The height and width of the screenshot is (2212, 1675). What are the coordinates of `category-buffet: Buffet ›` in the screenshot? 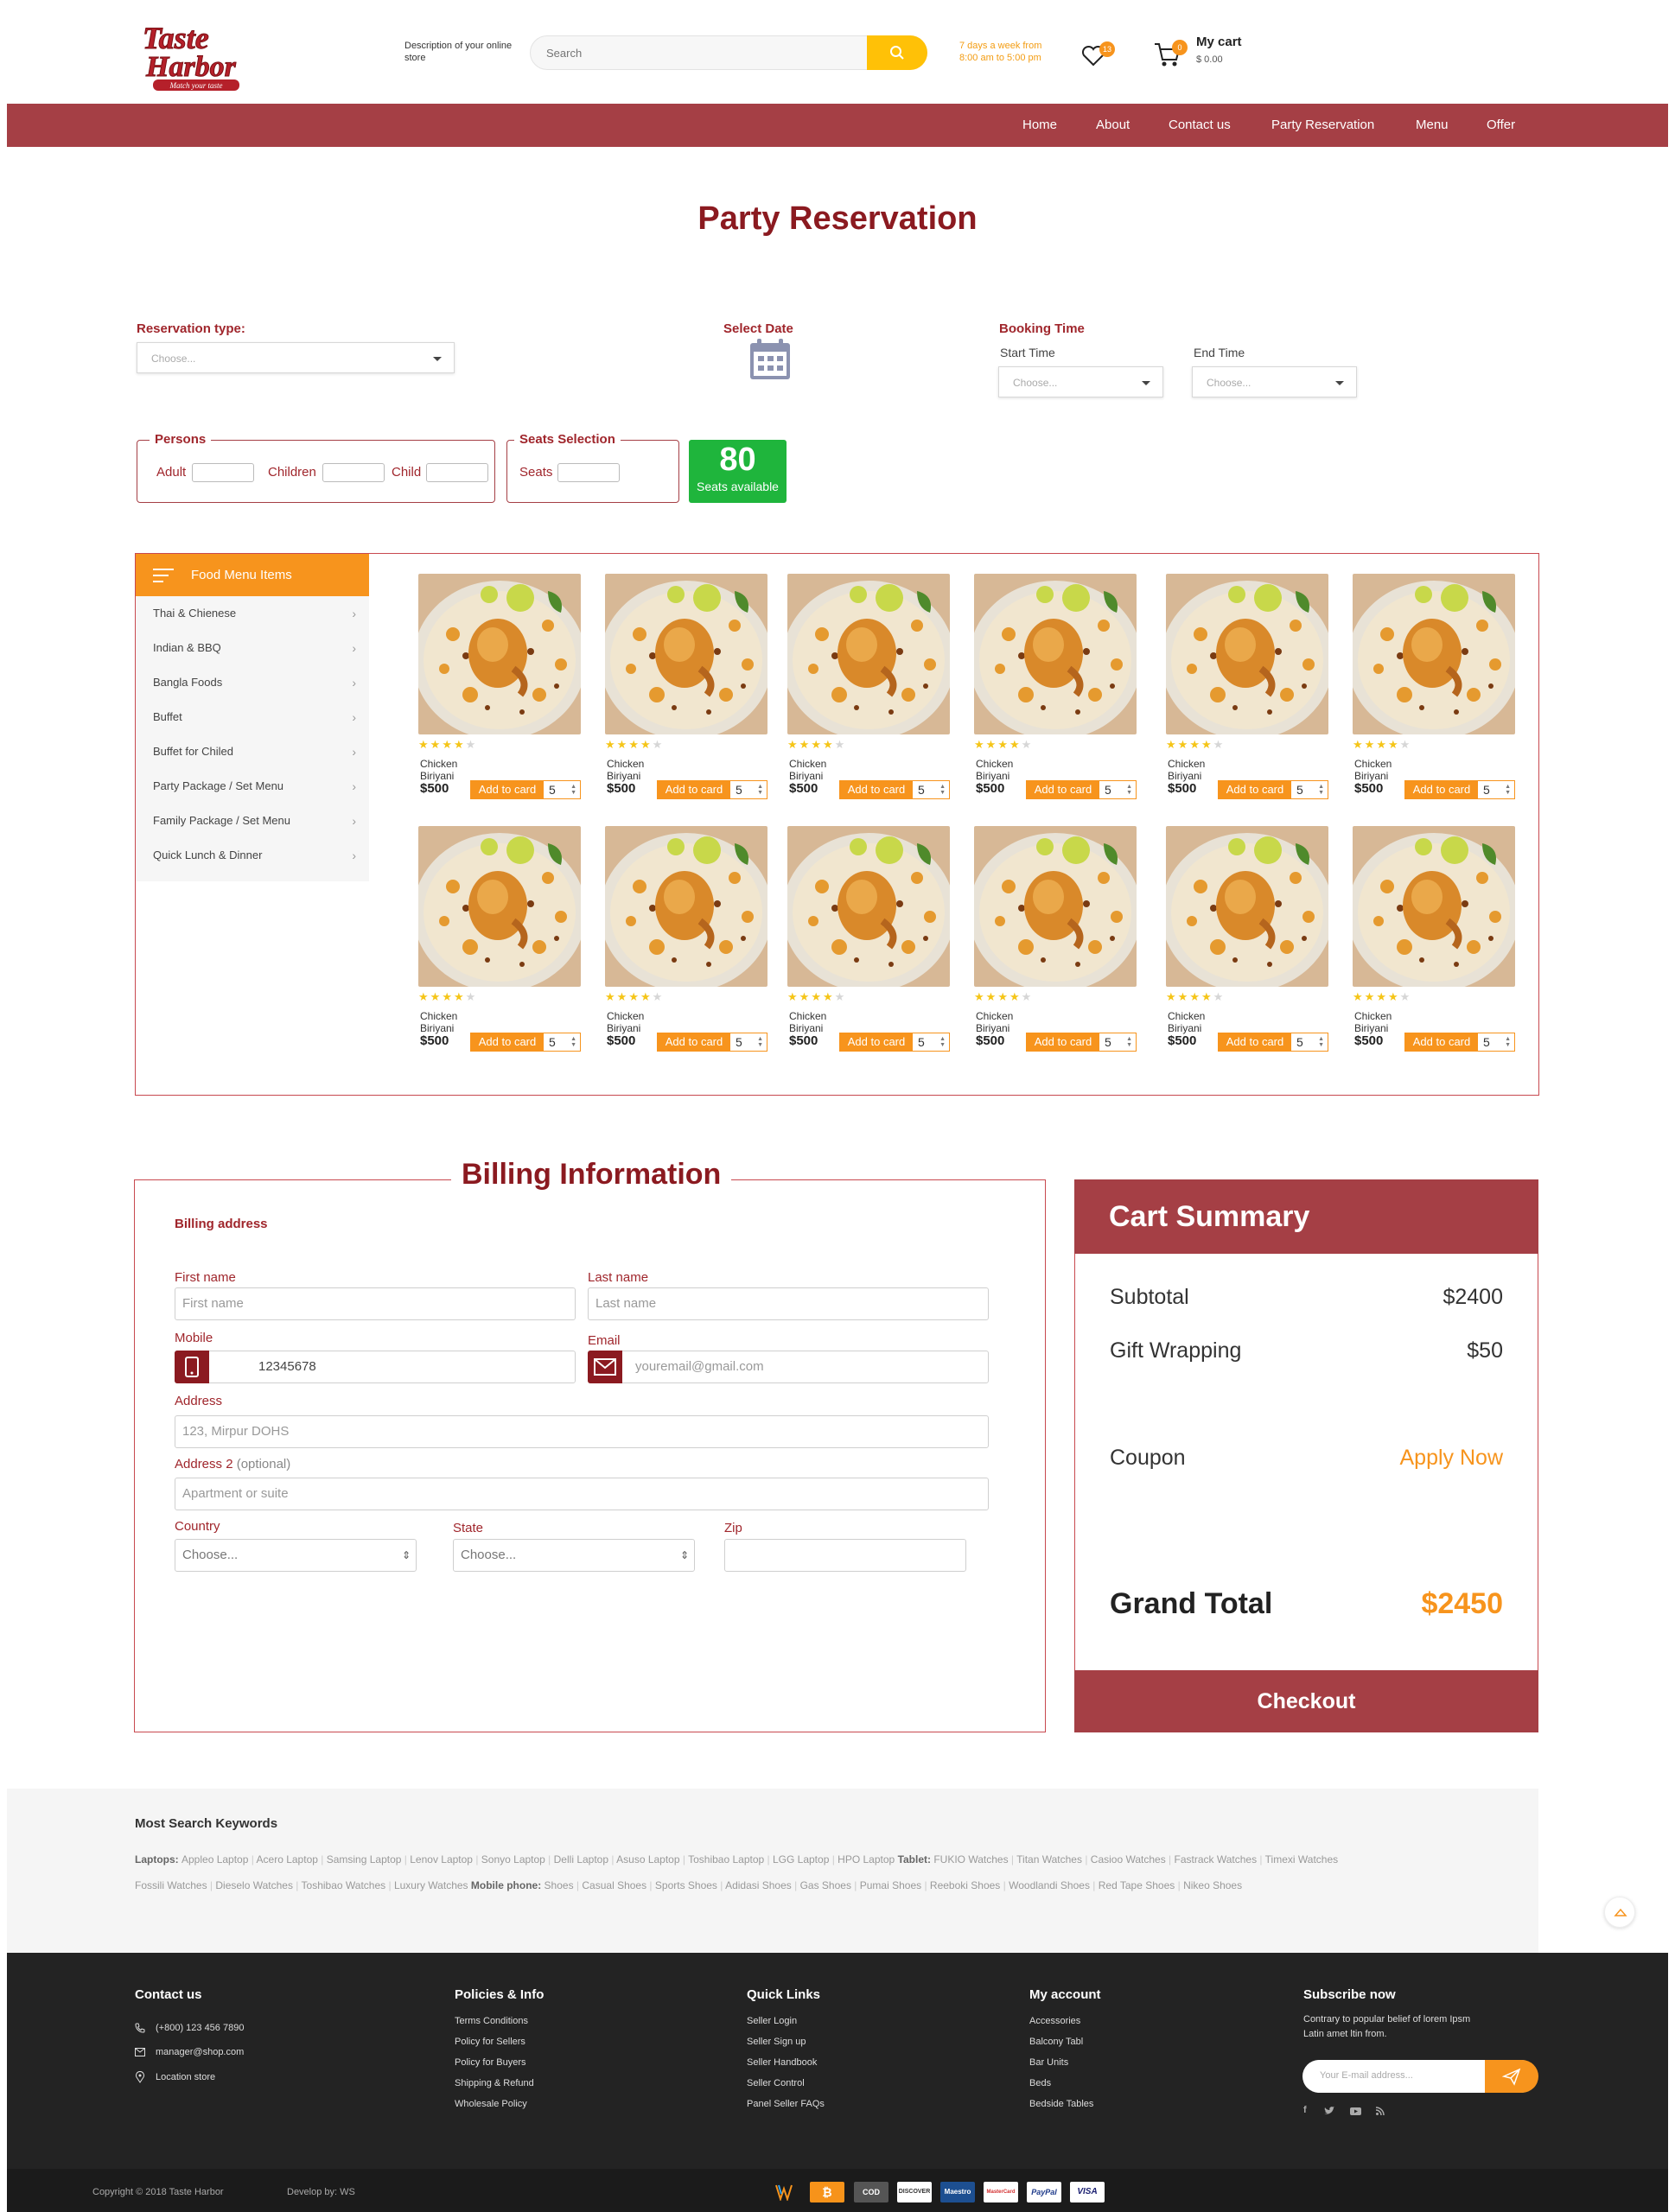 It's located at (254, 717).